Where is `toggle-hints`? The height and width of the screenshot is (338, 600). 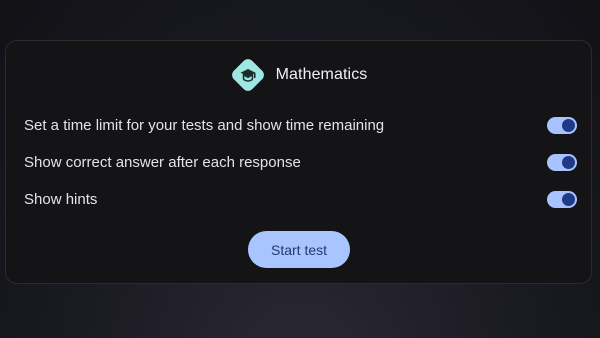 toggle-hints is located at coordinates (562, 199).